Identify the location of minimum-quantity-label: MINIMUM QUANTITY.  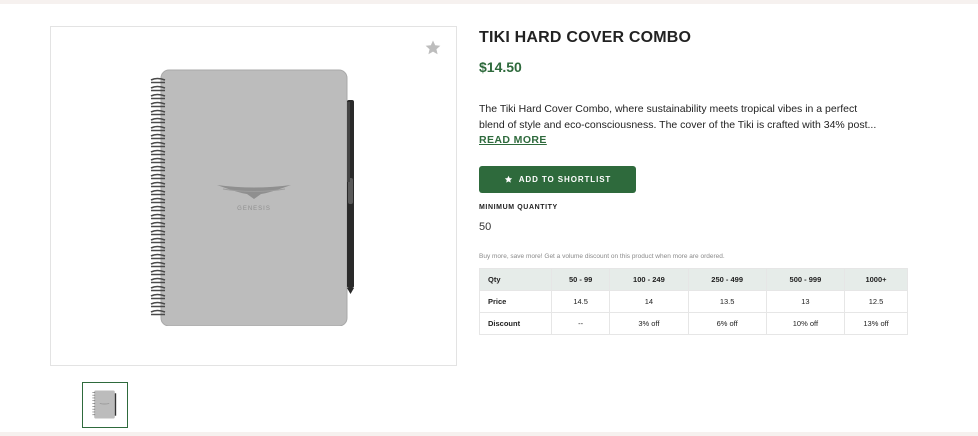
(518, 207).